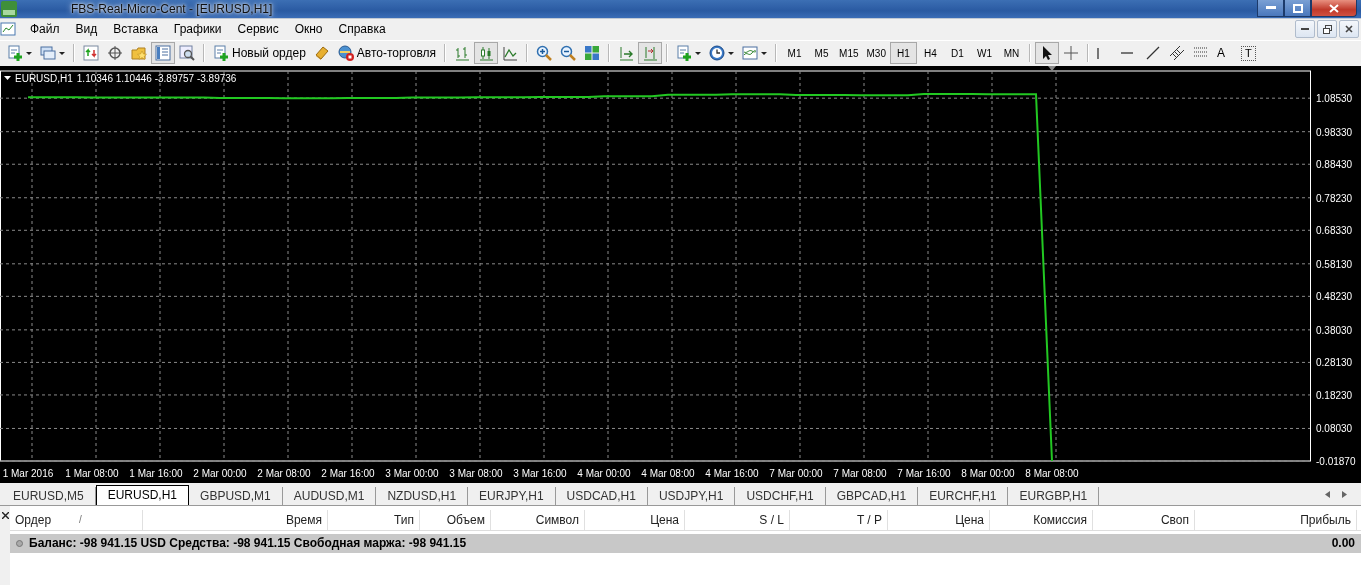 The height and width of the screenshot is (585, 1361). I want to click on menu-item: Вид, so click(88, 29).